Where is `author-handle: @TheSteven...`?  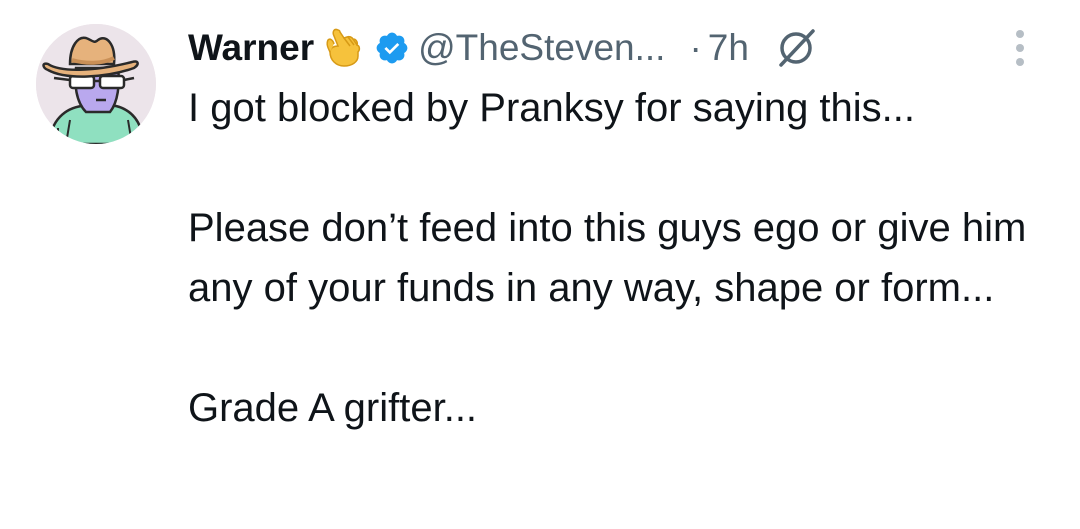 author-handle: @TheSteven... is located at coordinates (541, 48).